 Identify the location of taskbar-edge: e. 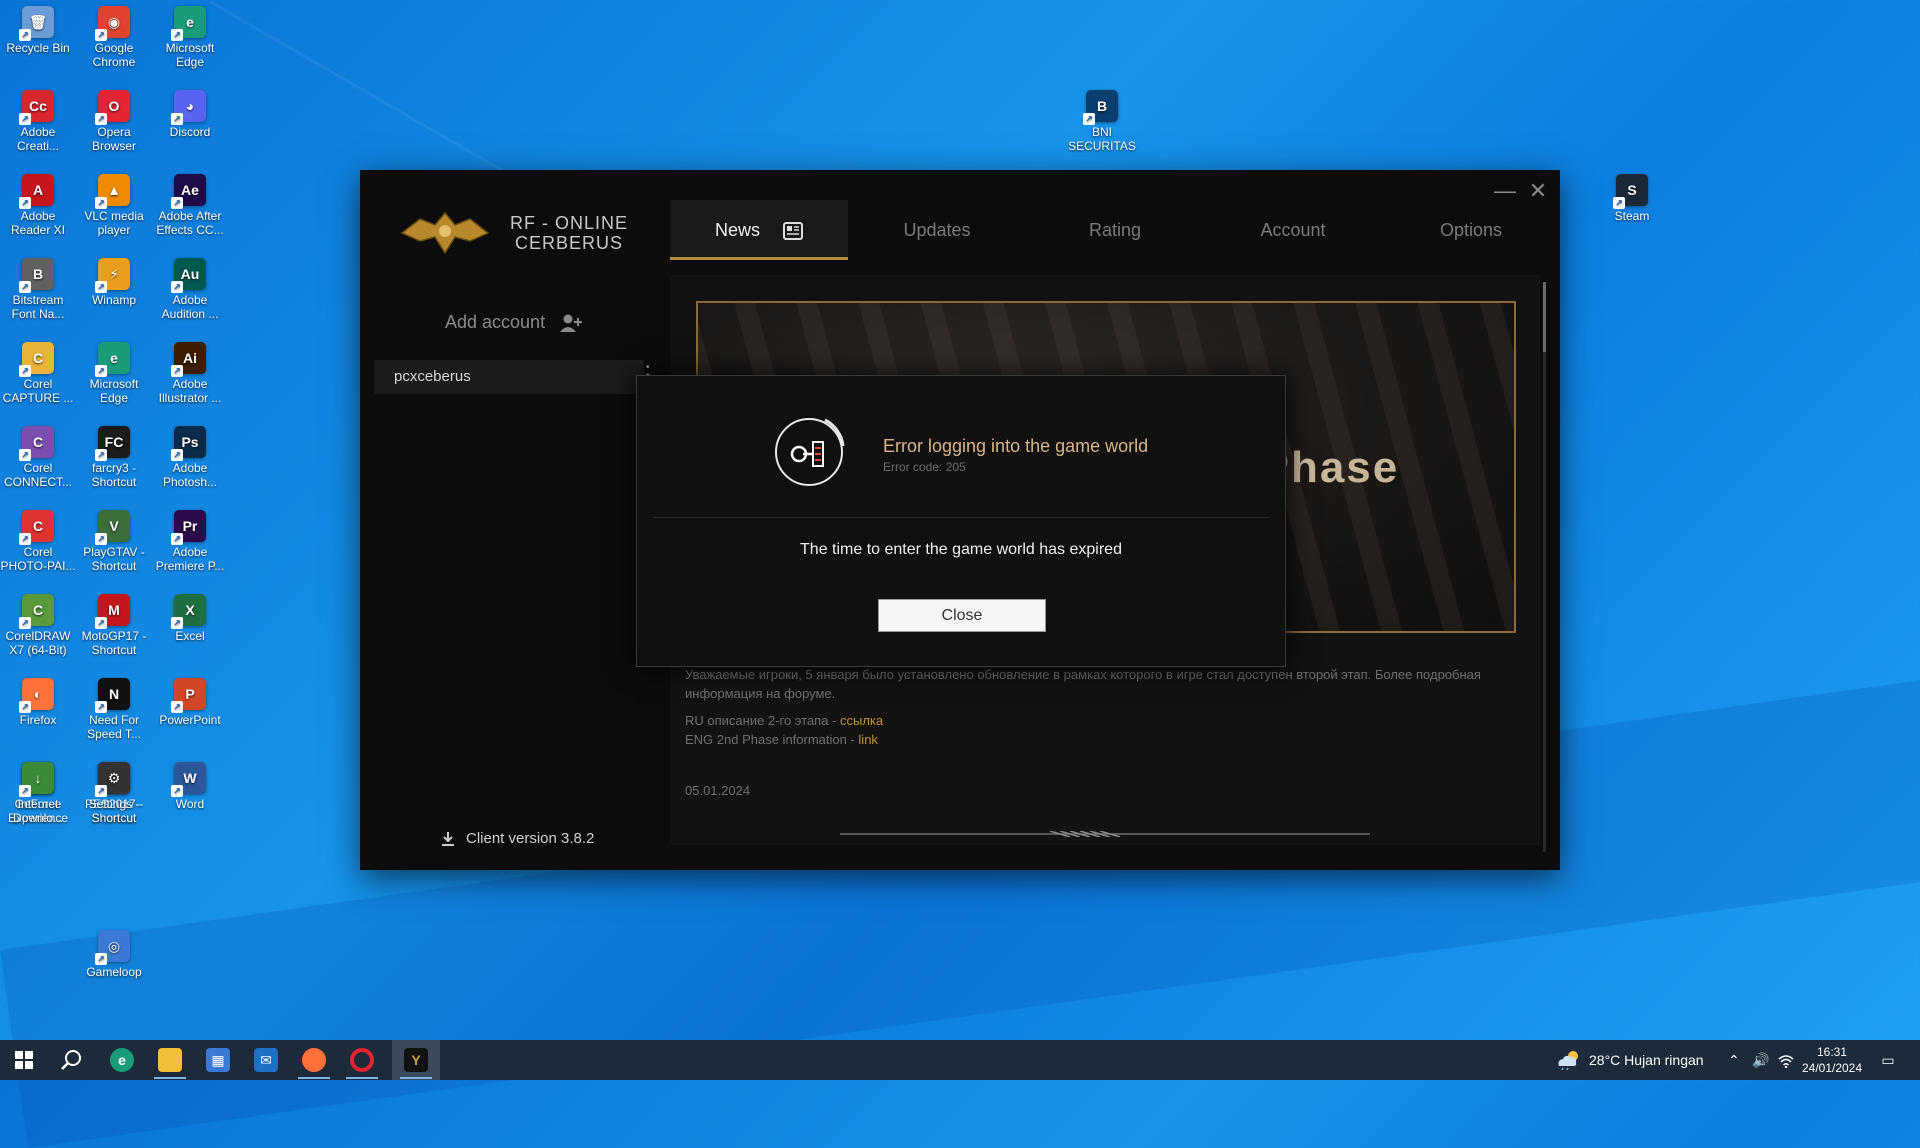
(122, 1060).